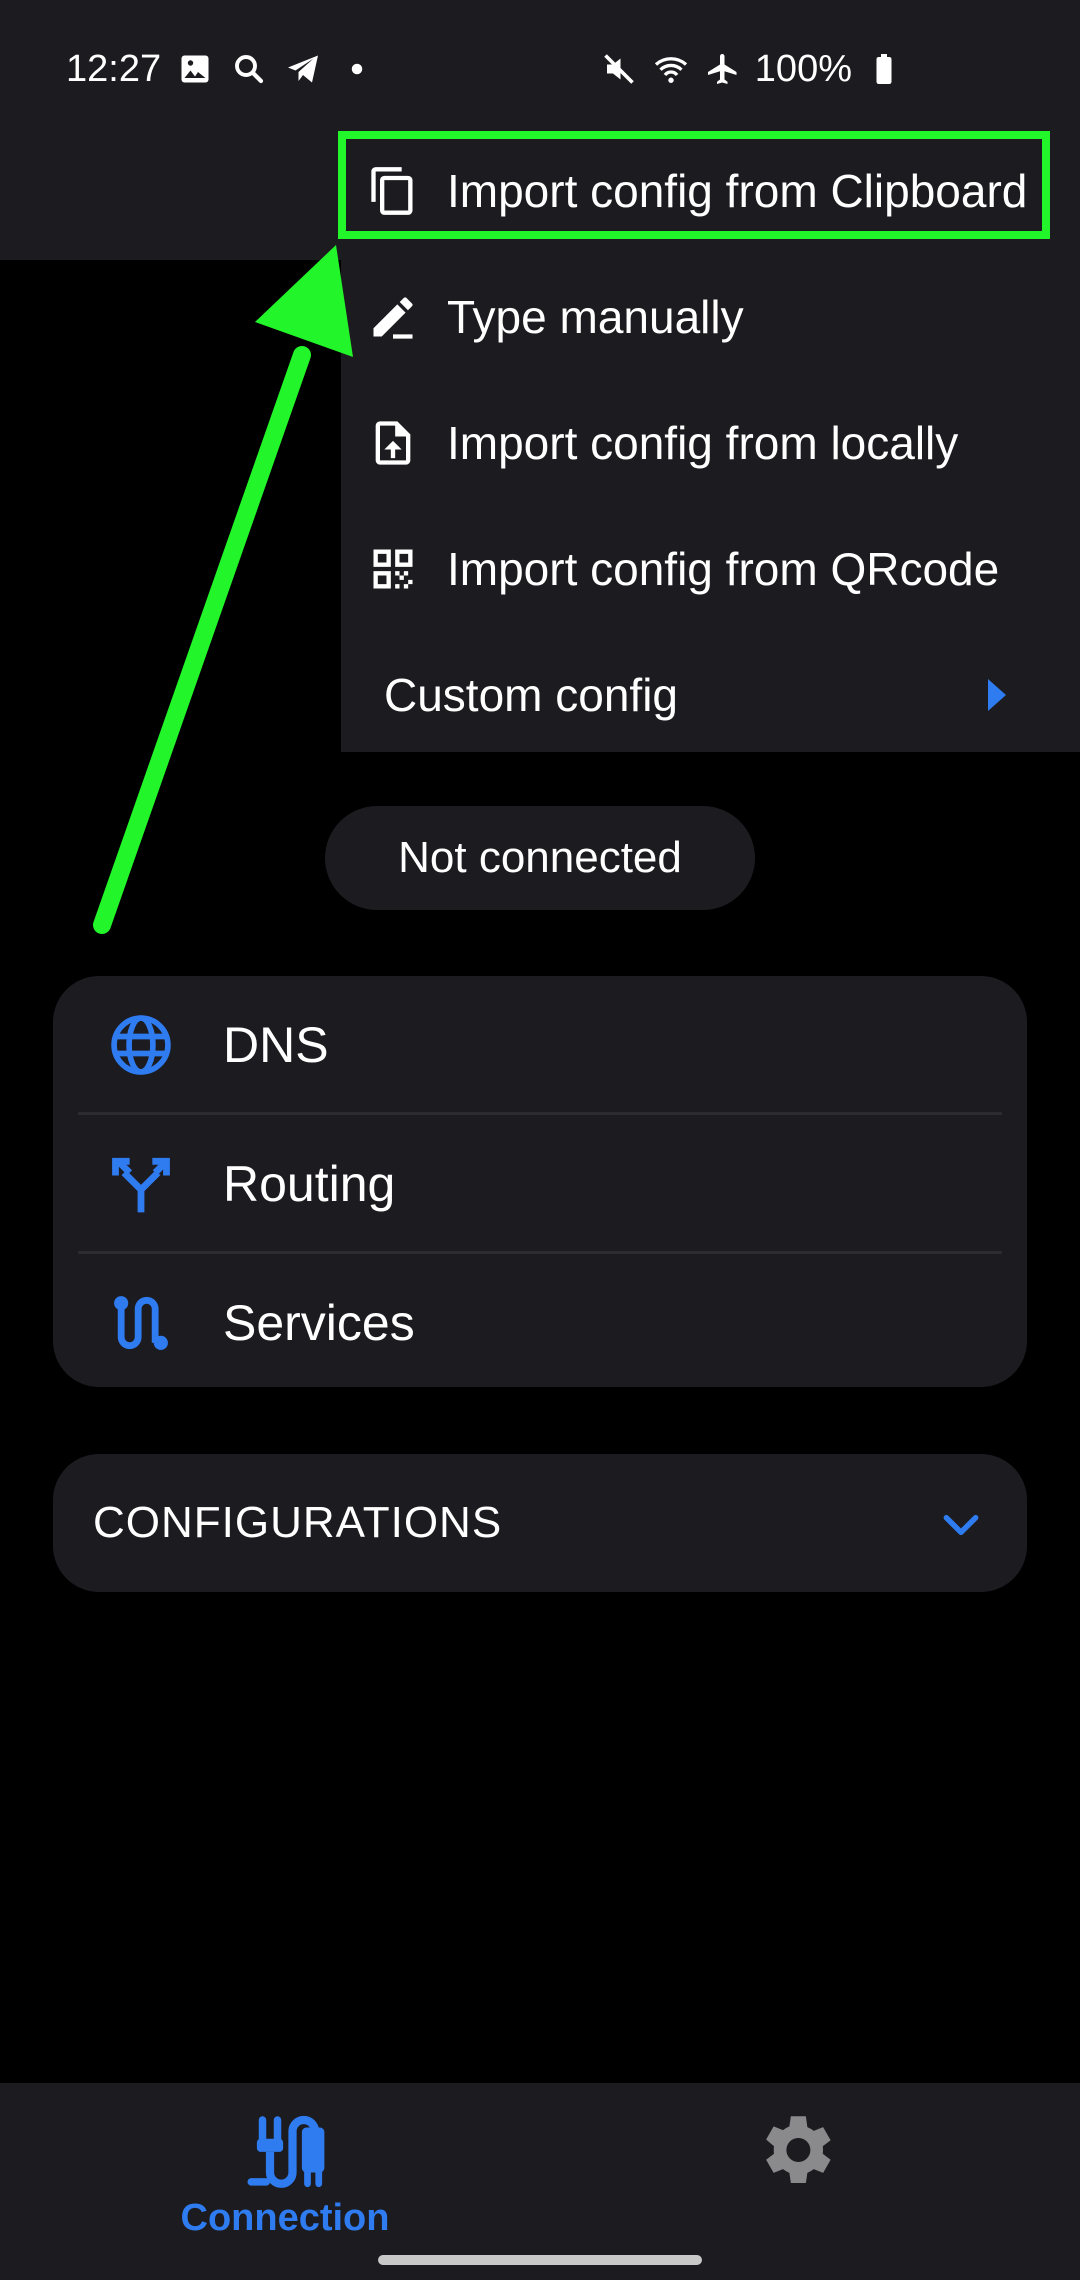 The height and width of the screenshot is (2280, 1080). What do you see at coordinates (540, 1045) in the screenshot?
I see `option-dns: DNS` at bounding box center [540, 1045].